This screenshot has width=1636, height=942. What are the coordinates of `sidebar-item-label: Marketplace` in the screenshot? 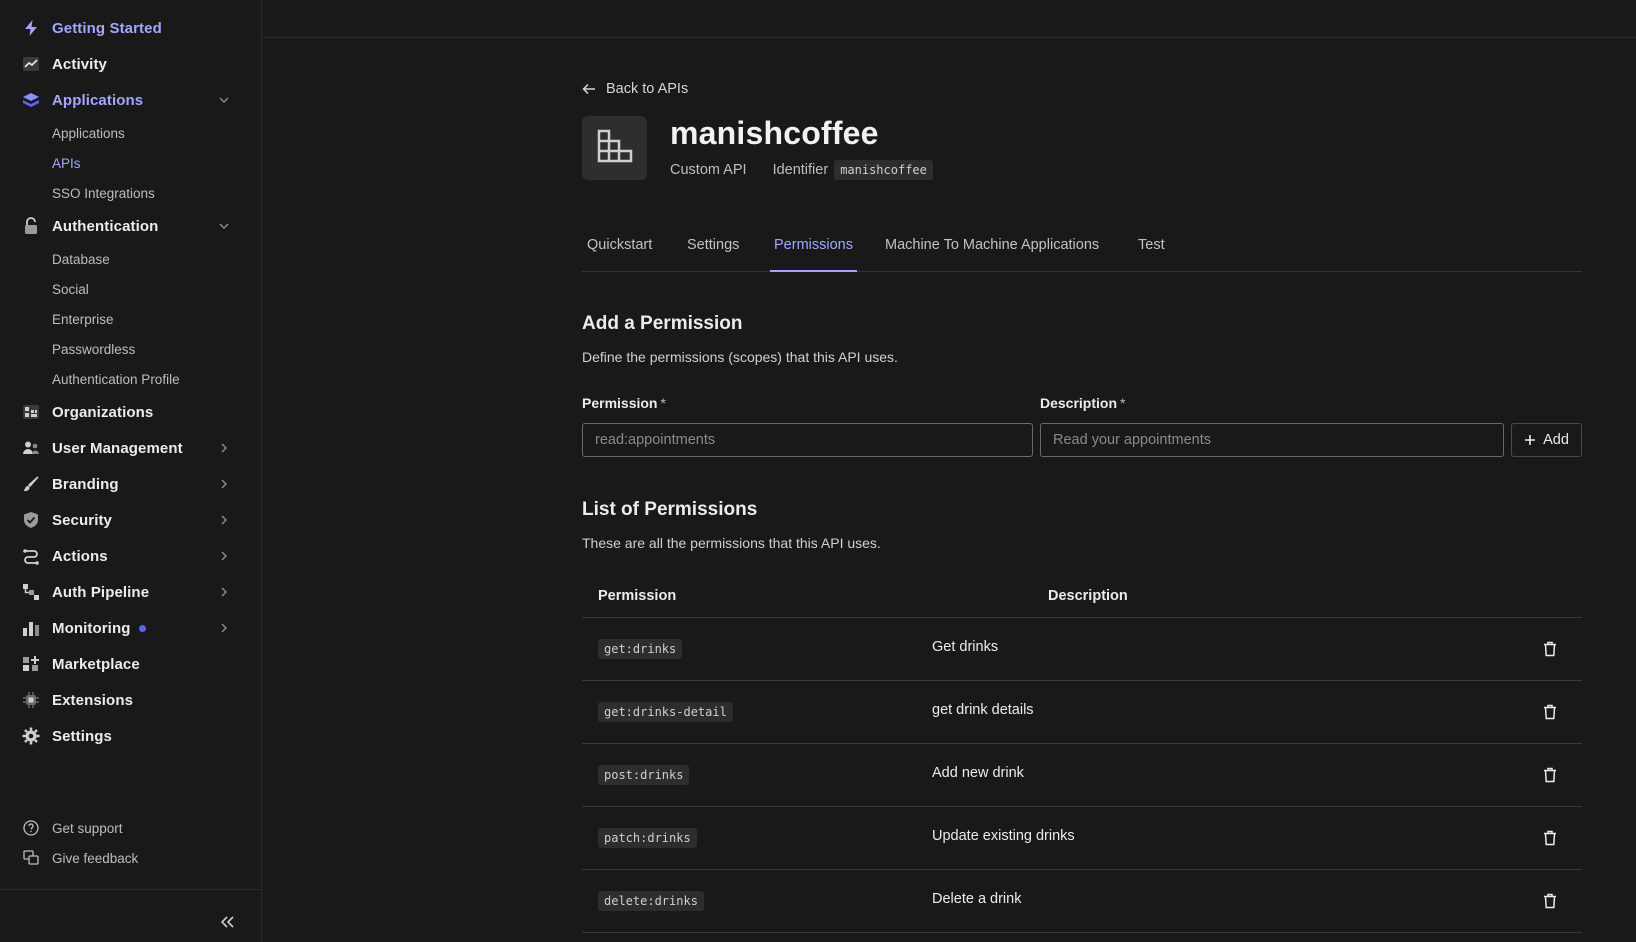 It's located at (96, 664).